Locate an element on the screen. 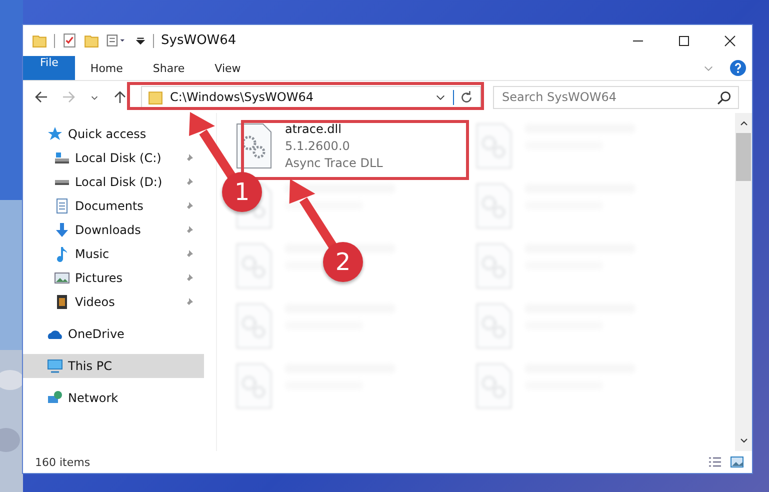 The image size is (769, 492). selected-sidebar-item: This PC is located at coordinates (113, 366).